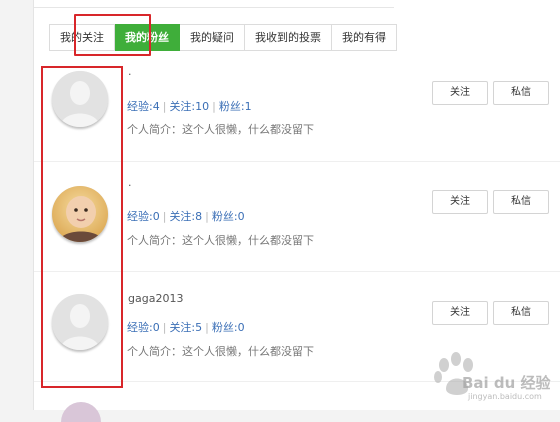 This screenshot has width=560, height=422. Describe the element at coordinates (155, 298) in the screenshot. I see `follower-name: gaga2013` at that location.